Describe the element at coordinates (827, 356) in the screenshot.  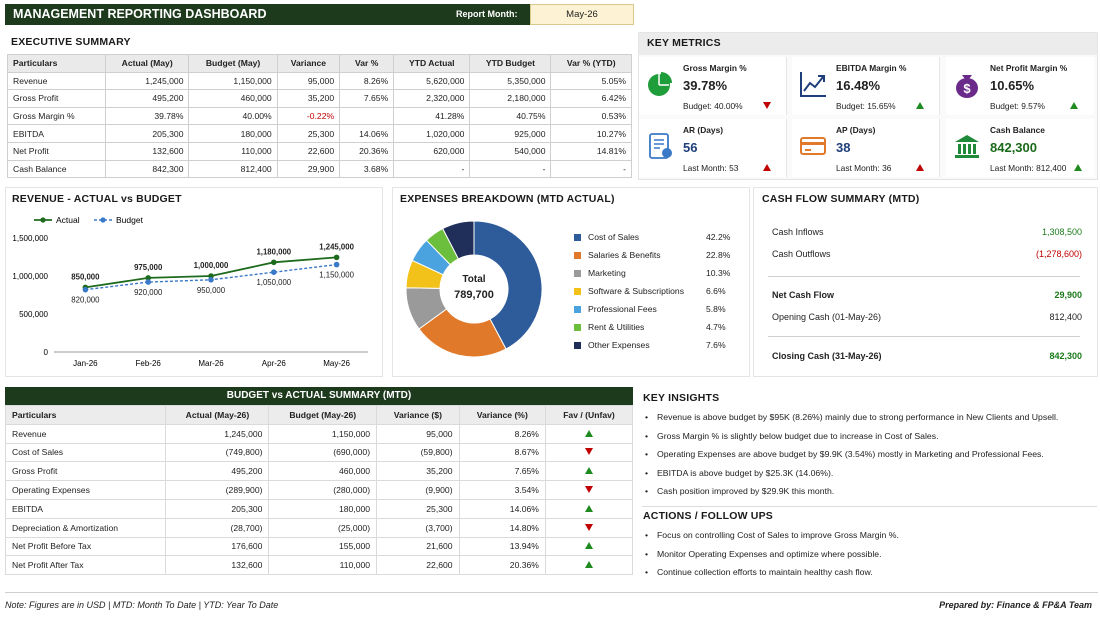
I see `closing-cash-label: Closing Cash (31-May-26)` at that location.